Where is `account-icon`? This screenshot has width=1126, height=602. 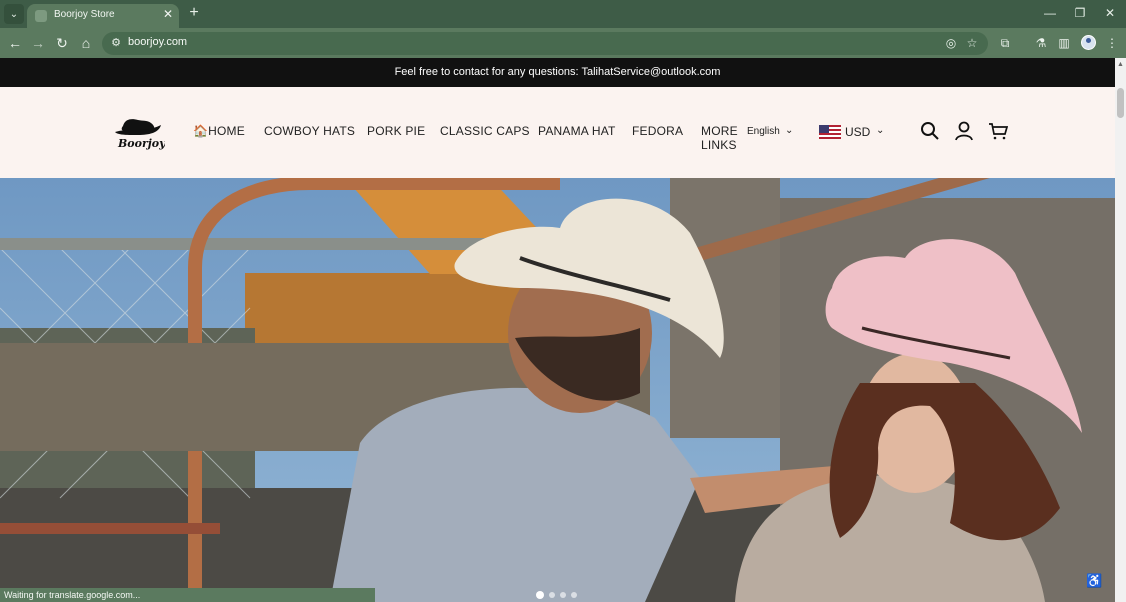
account-icon is located at coordinates (964, 131).